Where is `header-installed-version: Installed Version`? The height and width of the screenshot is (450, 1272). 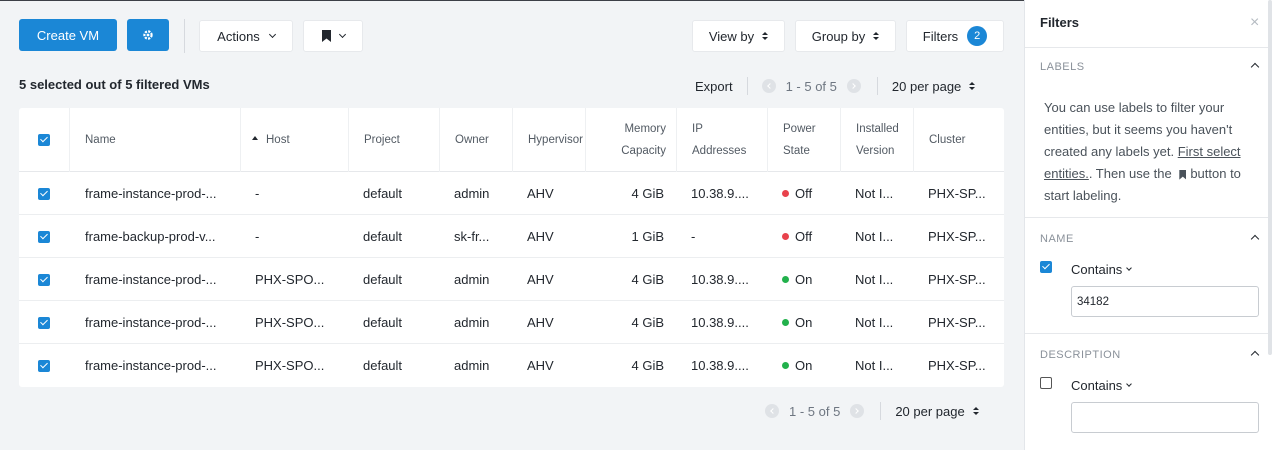 header-installed-version: Installed Version is located at coordinates (876, 140).